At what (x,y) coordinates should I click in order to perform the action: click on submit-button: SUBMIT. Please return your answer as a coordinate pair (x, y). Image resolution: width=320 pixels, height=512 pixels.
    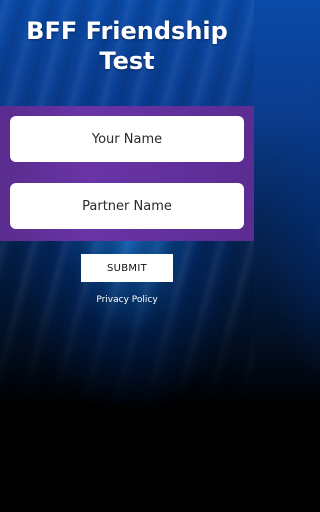
    Looking at the image, I should click on (127, 268).